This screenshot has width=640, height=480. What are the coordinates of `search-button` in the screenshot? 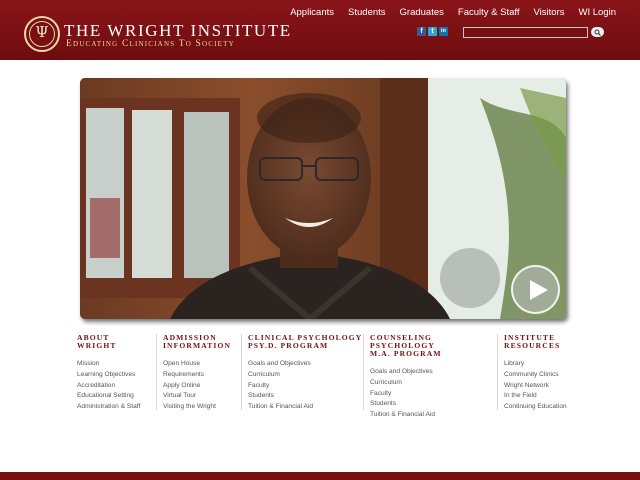 It's located at (597, 32).